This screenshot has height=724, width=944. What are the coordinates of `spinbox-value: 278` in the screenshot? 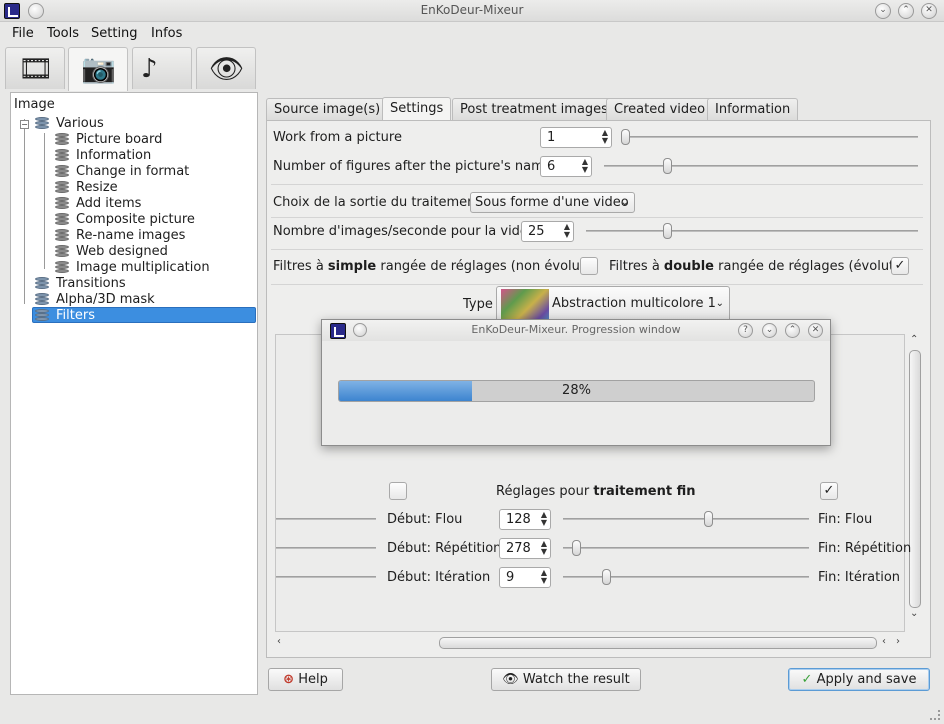 It's located at (518, 548).